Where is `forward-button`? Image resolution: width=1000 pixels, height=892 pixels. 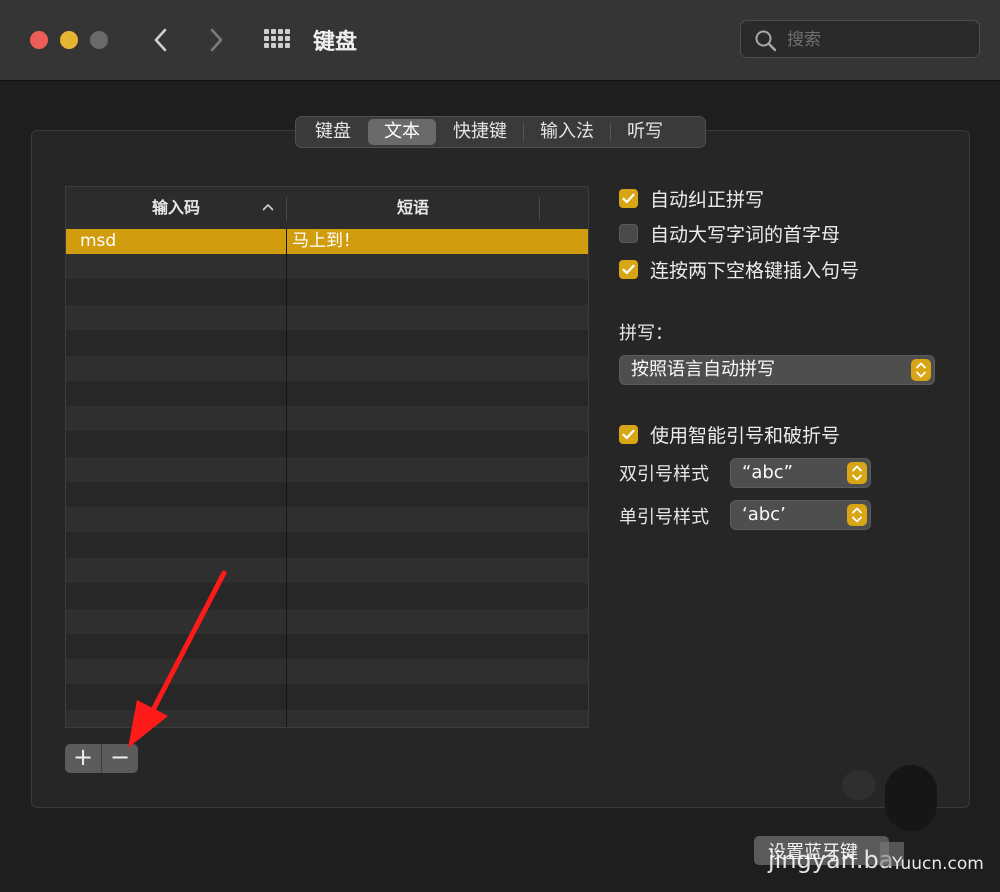 forward-button is located at coordinates (216, 40).